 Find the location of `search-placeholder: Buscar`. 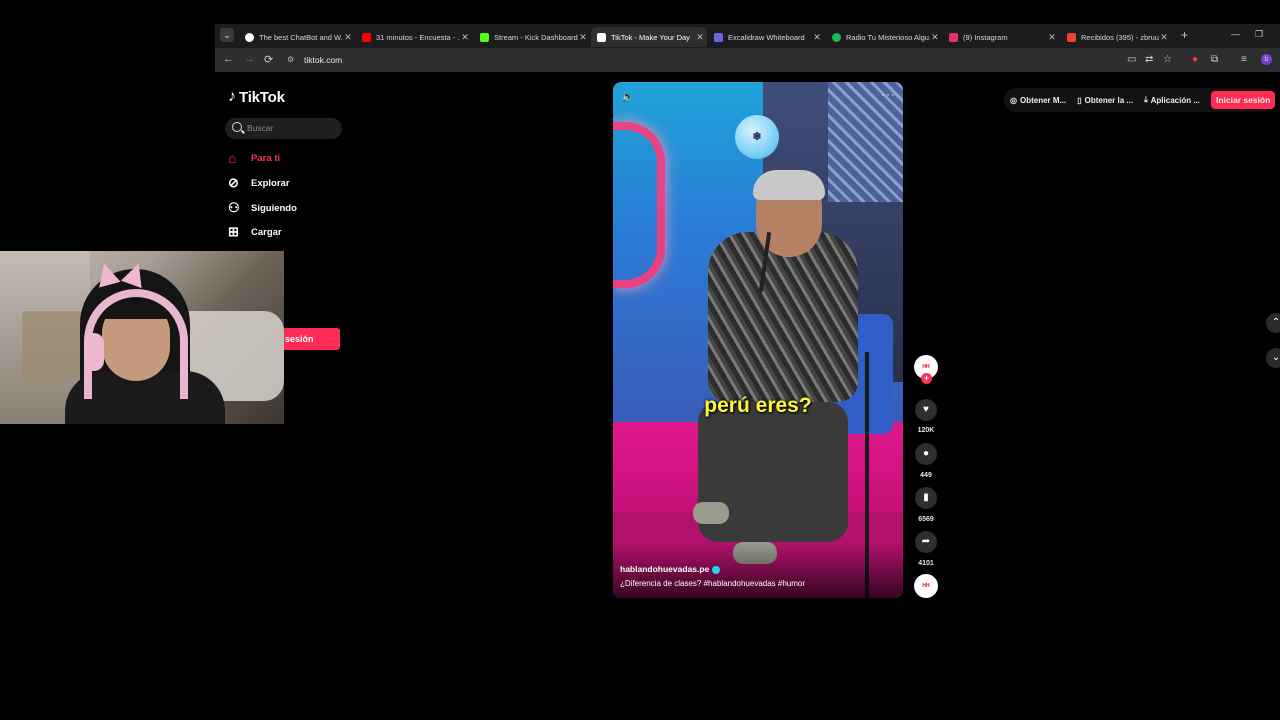

search-placeholder: Buscar is located at coordinates (260, 128).